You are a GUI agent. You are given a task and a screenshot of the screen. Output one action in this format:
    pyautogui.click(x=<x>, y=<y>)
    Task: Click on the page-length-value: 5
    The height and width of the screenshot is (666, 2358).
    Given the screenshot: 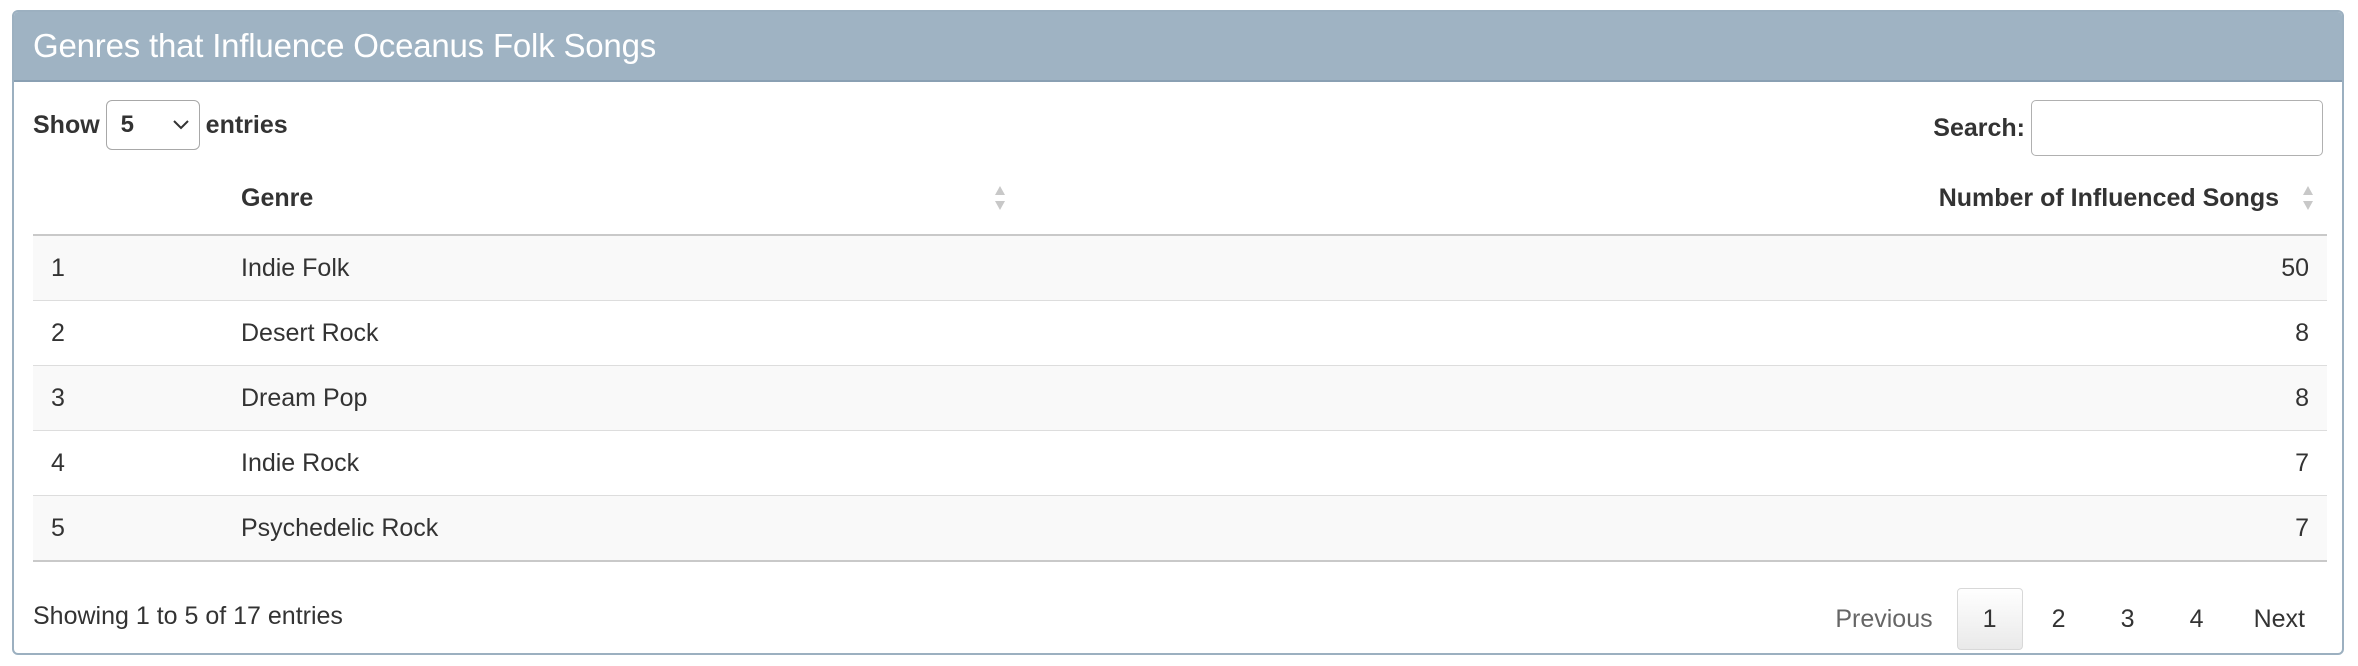 What is the action you would take?
    pyautogui.click(x=127, y=124)
    